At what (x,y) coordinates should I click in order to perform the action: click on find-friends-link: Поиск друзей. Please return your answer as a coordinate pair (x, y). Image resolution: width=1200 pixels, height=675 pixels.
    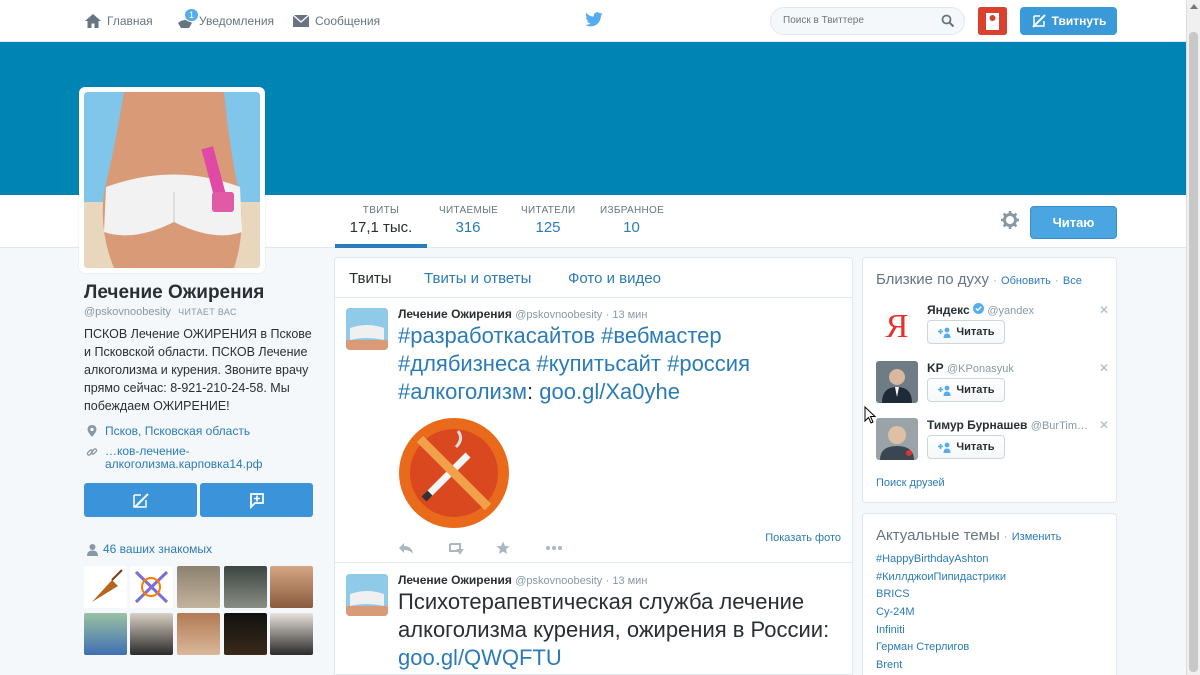
    Looking at the image, I should click on (910, 483).